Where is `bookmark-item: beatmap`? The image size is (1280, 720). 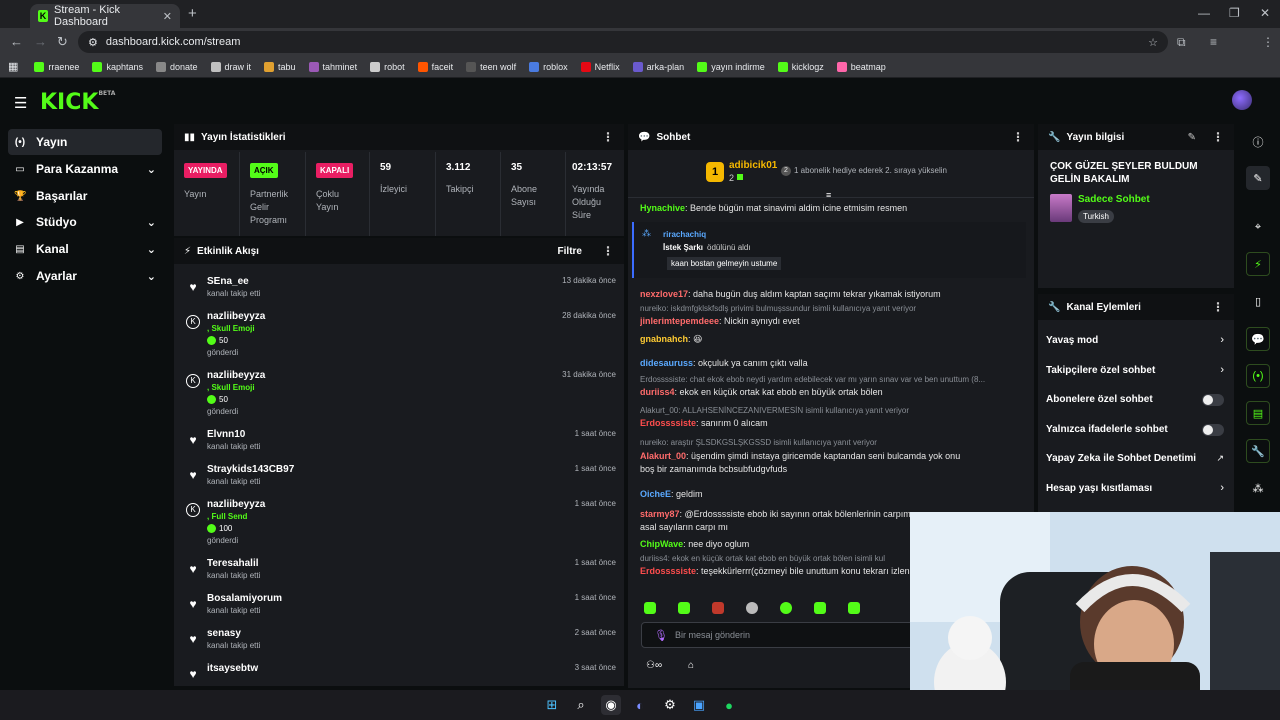 bookmark-item: beatmap is located at coordinates (861, 66).